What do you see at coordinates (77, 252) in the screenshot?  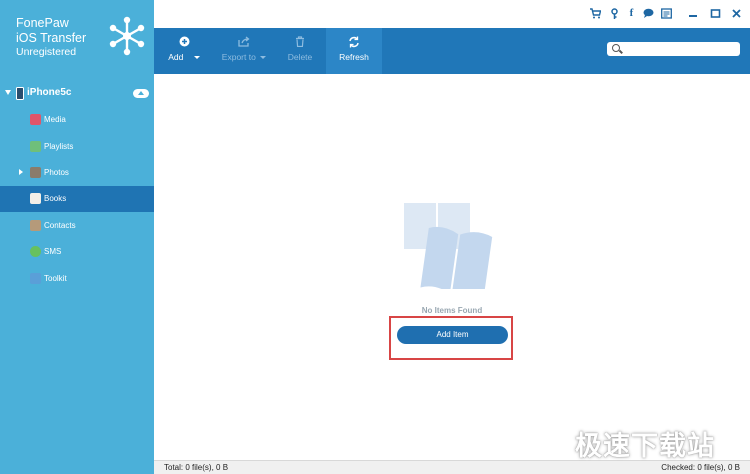 I see `sidebar-item-sms: SMS` at bounding box center [77, 252].